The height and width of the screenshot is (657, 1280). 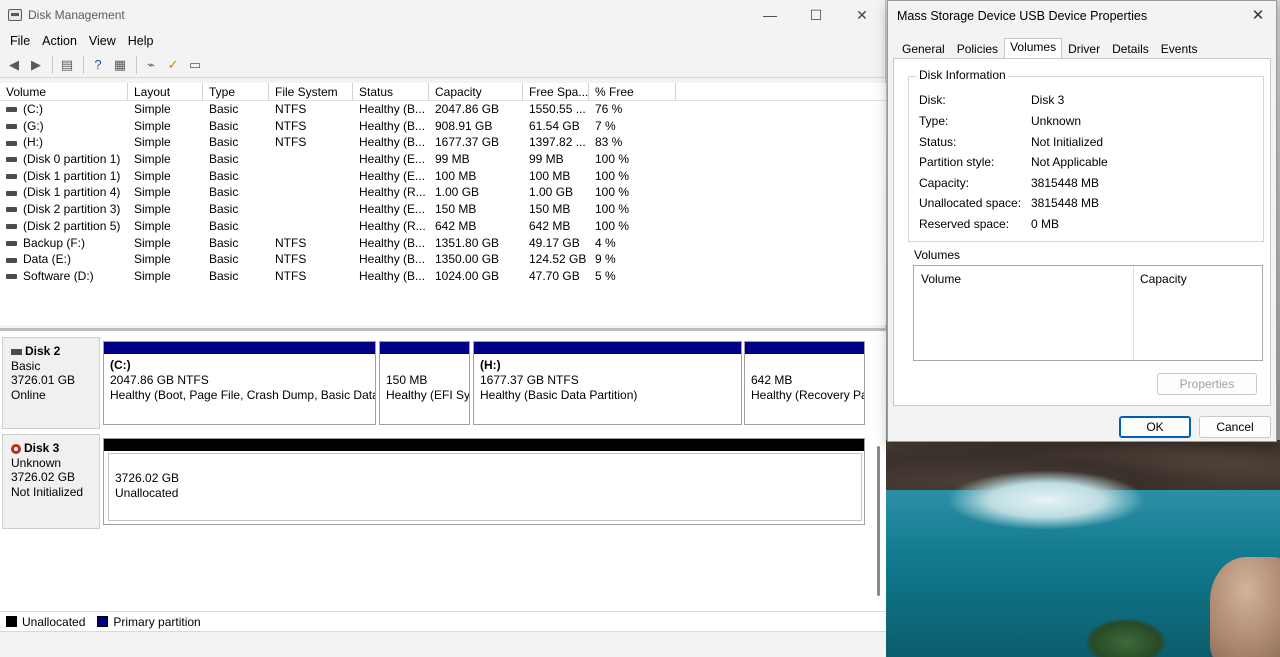 What do you see at coordinates (1235, 427) in the screenshot?
I see `cancel-button: Cancel` at bounding box center [1235, 427].